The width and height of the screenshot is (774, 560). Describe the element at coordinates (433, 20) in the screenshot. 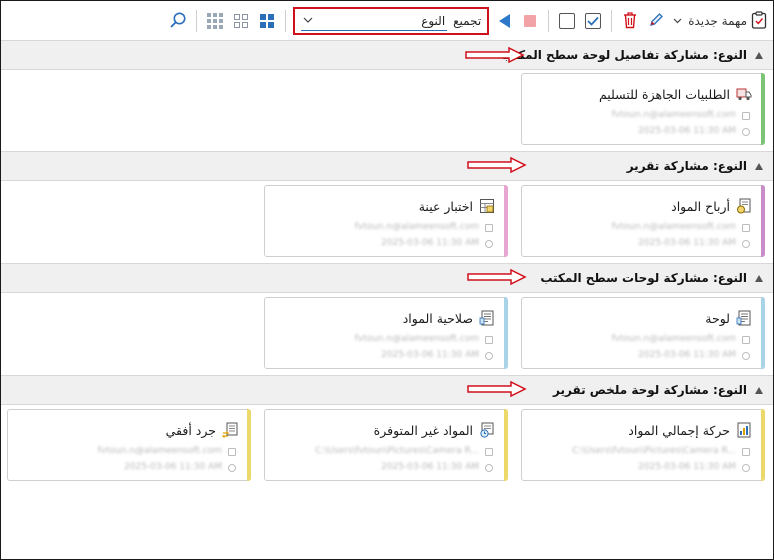

I see `group-by-value: النوع` at that location.